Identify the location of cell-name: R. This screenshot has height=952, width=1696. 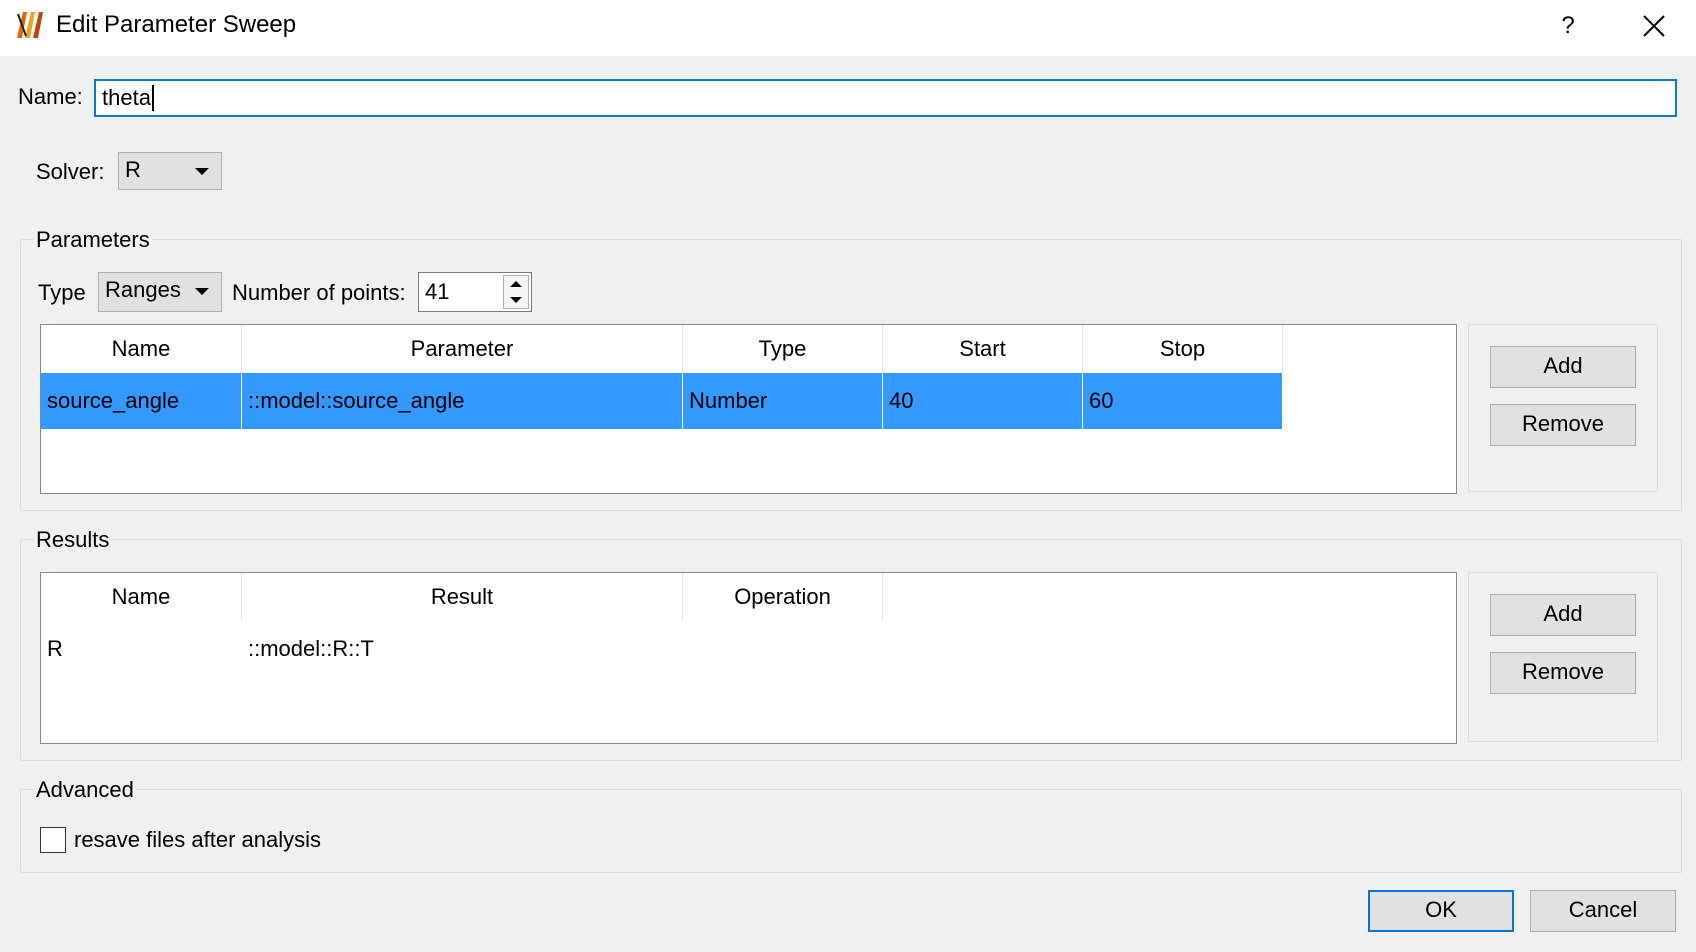
(141, 649).